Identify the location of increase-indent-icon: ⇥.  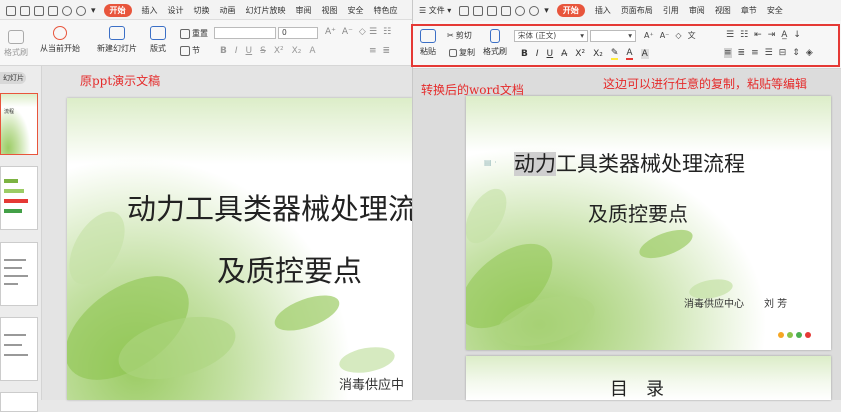
(772, 35).